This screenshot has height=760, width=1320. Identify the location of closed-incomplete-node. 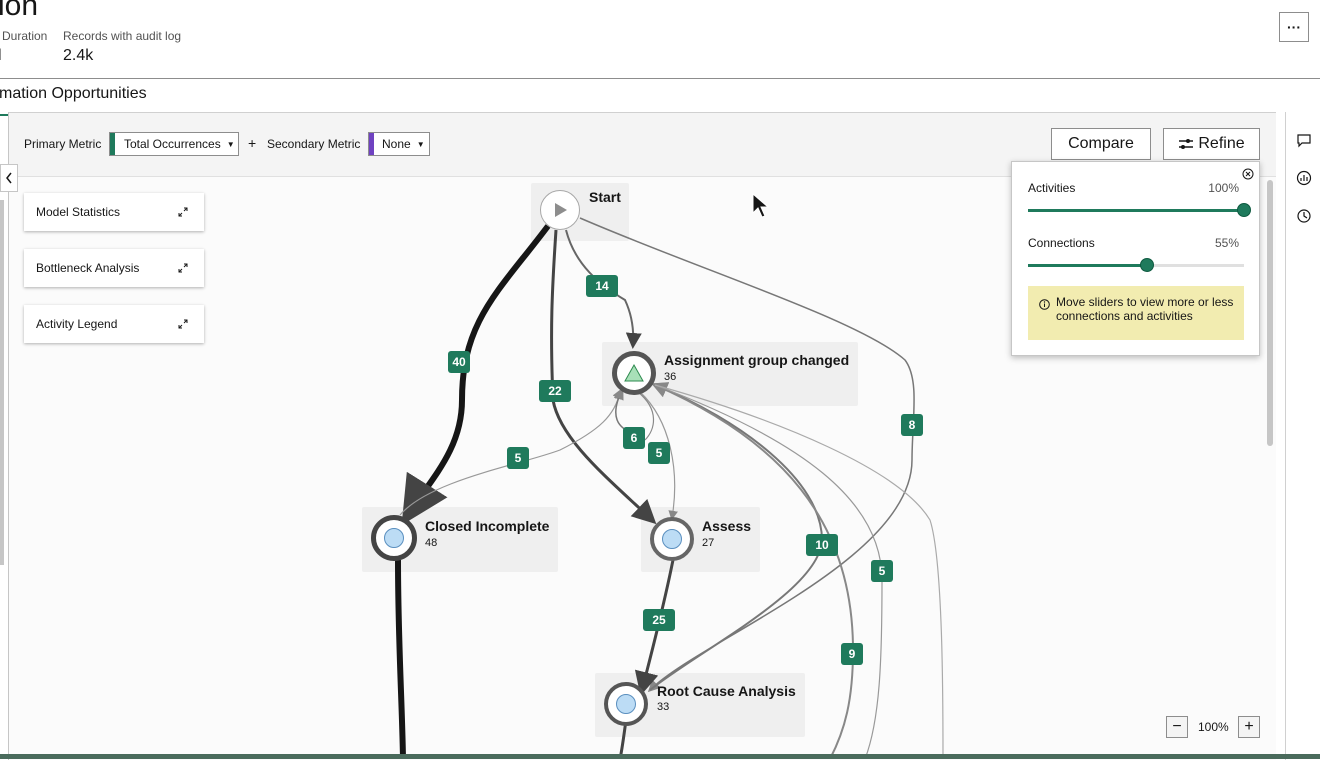
(394, 538).